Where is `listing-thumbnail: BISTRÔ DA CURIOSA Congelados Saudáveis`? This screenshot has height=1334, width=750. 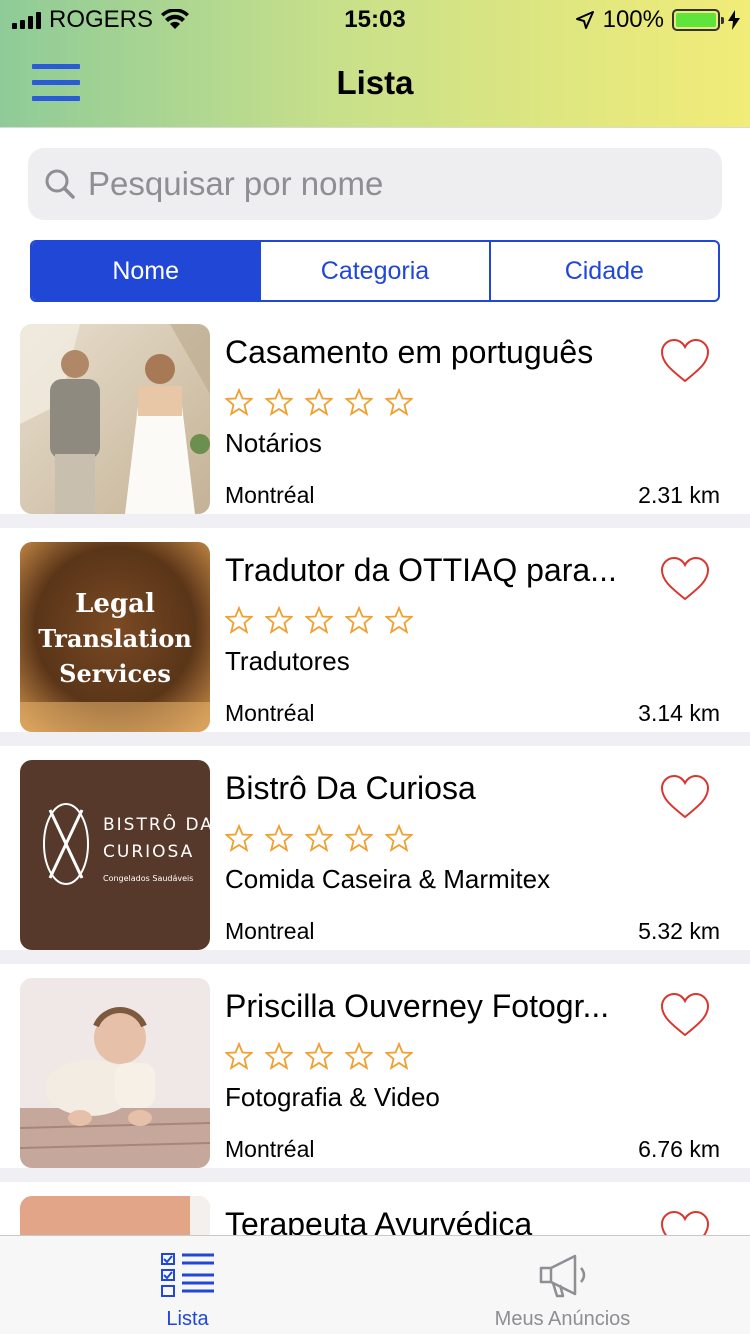
listing-thumbnail: BISTRÔ DA CURIOSA Congelados Saudáveis is located at coordinates (115, 855).